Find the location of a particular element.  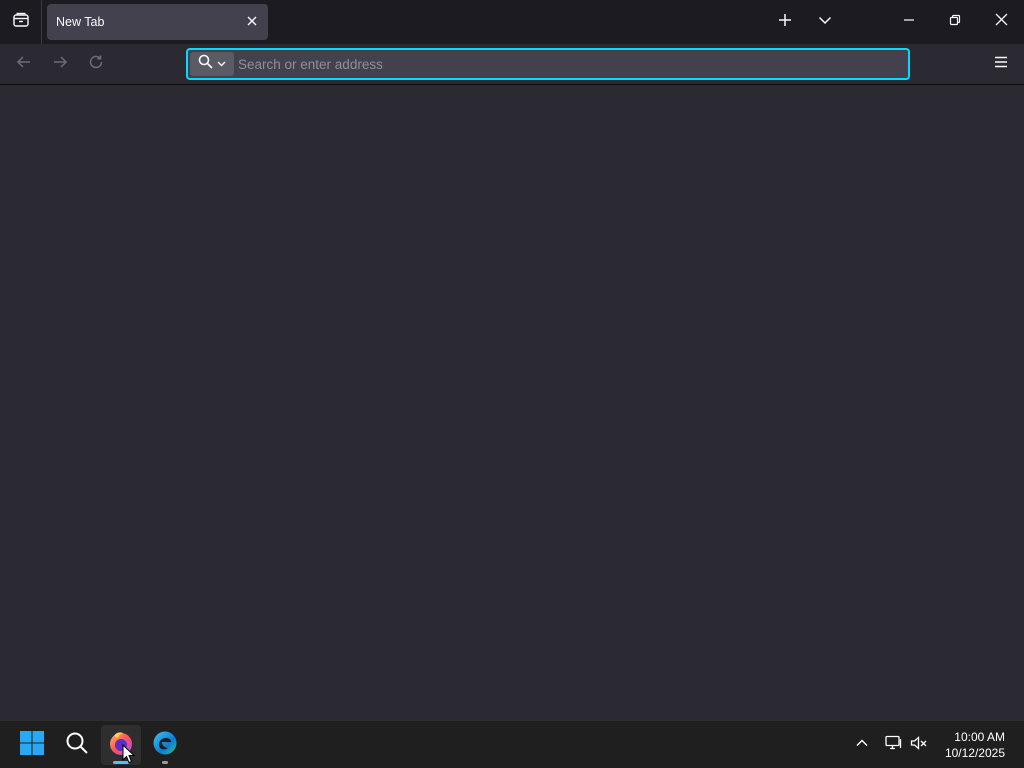

taskbar-edge is located at coordinates (165, 745).